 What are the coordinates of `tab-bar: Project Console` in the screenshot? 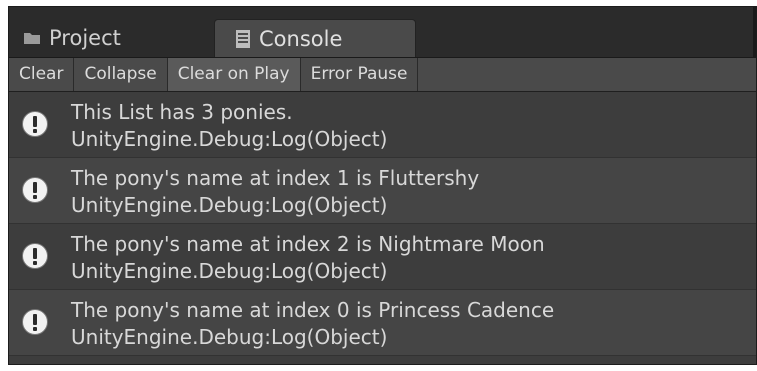 It's located at (382, 32).